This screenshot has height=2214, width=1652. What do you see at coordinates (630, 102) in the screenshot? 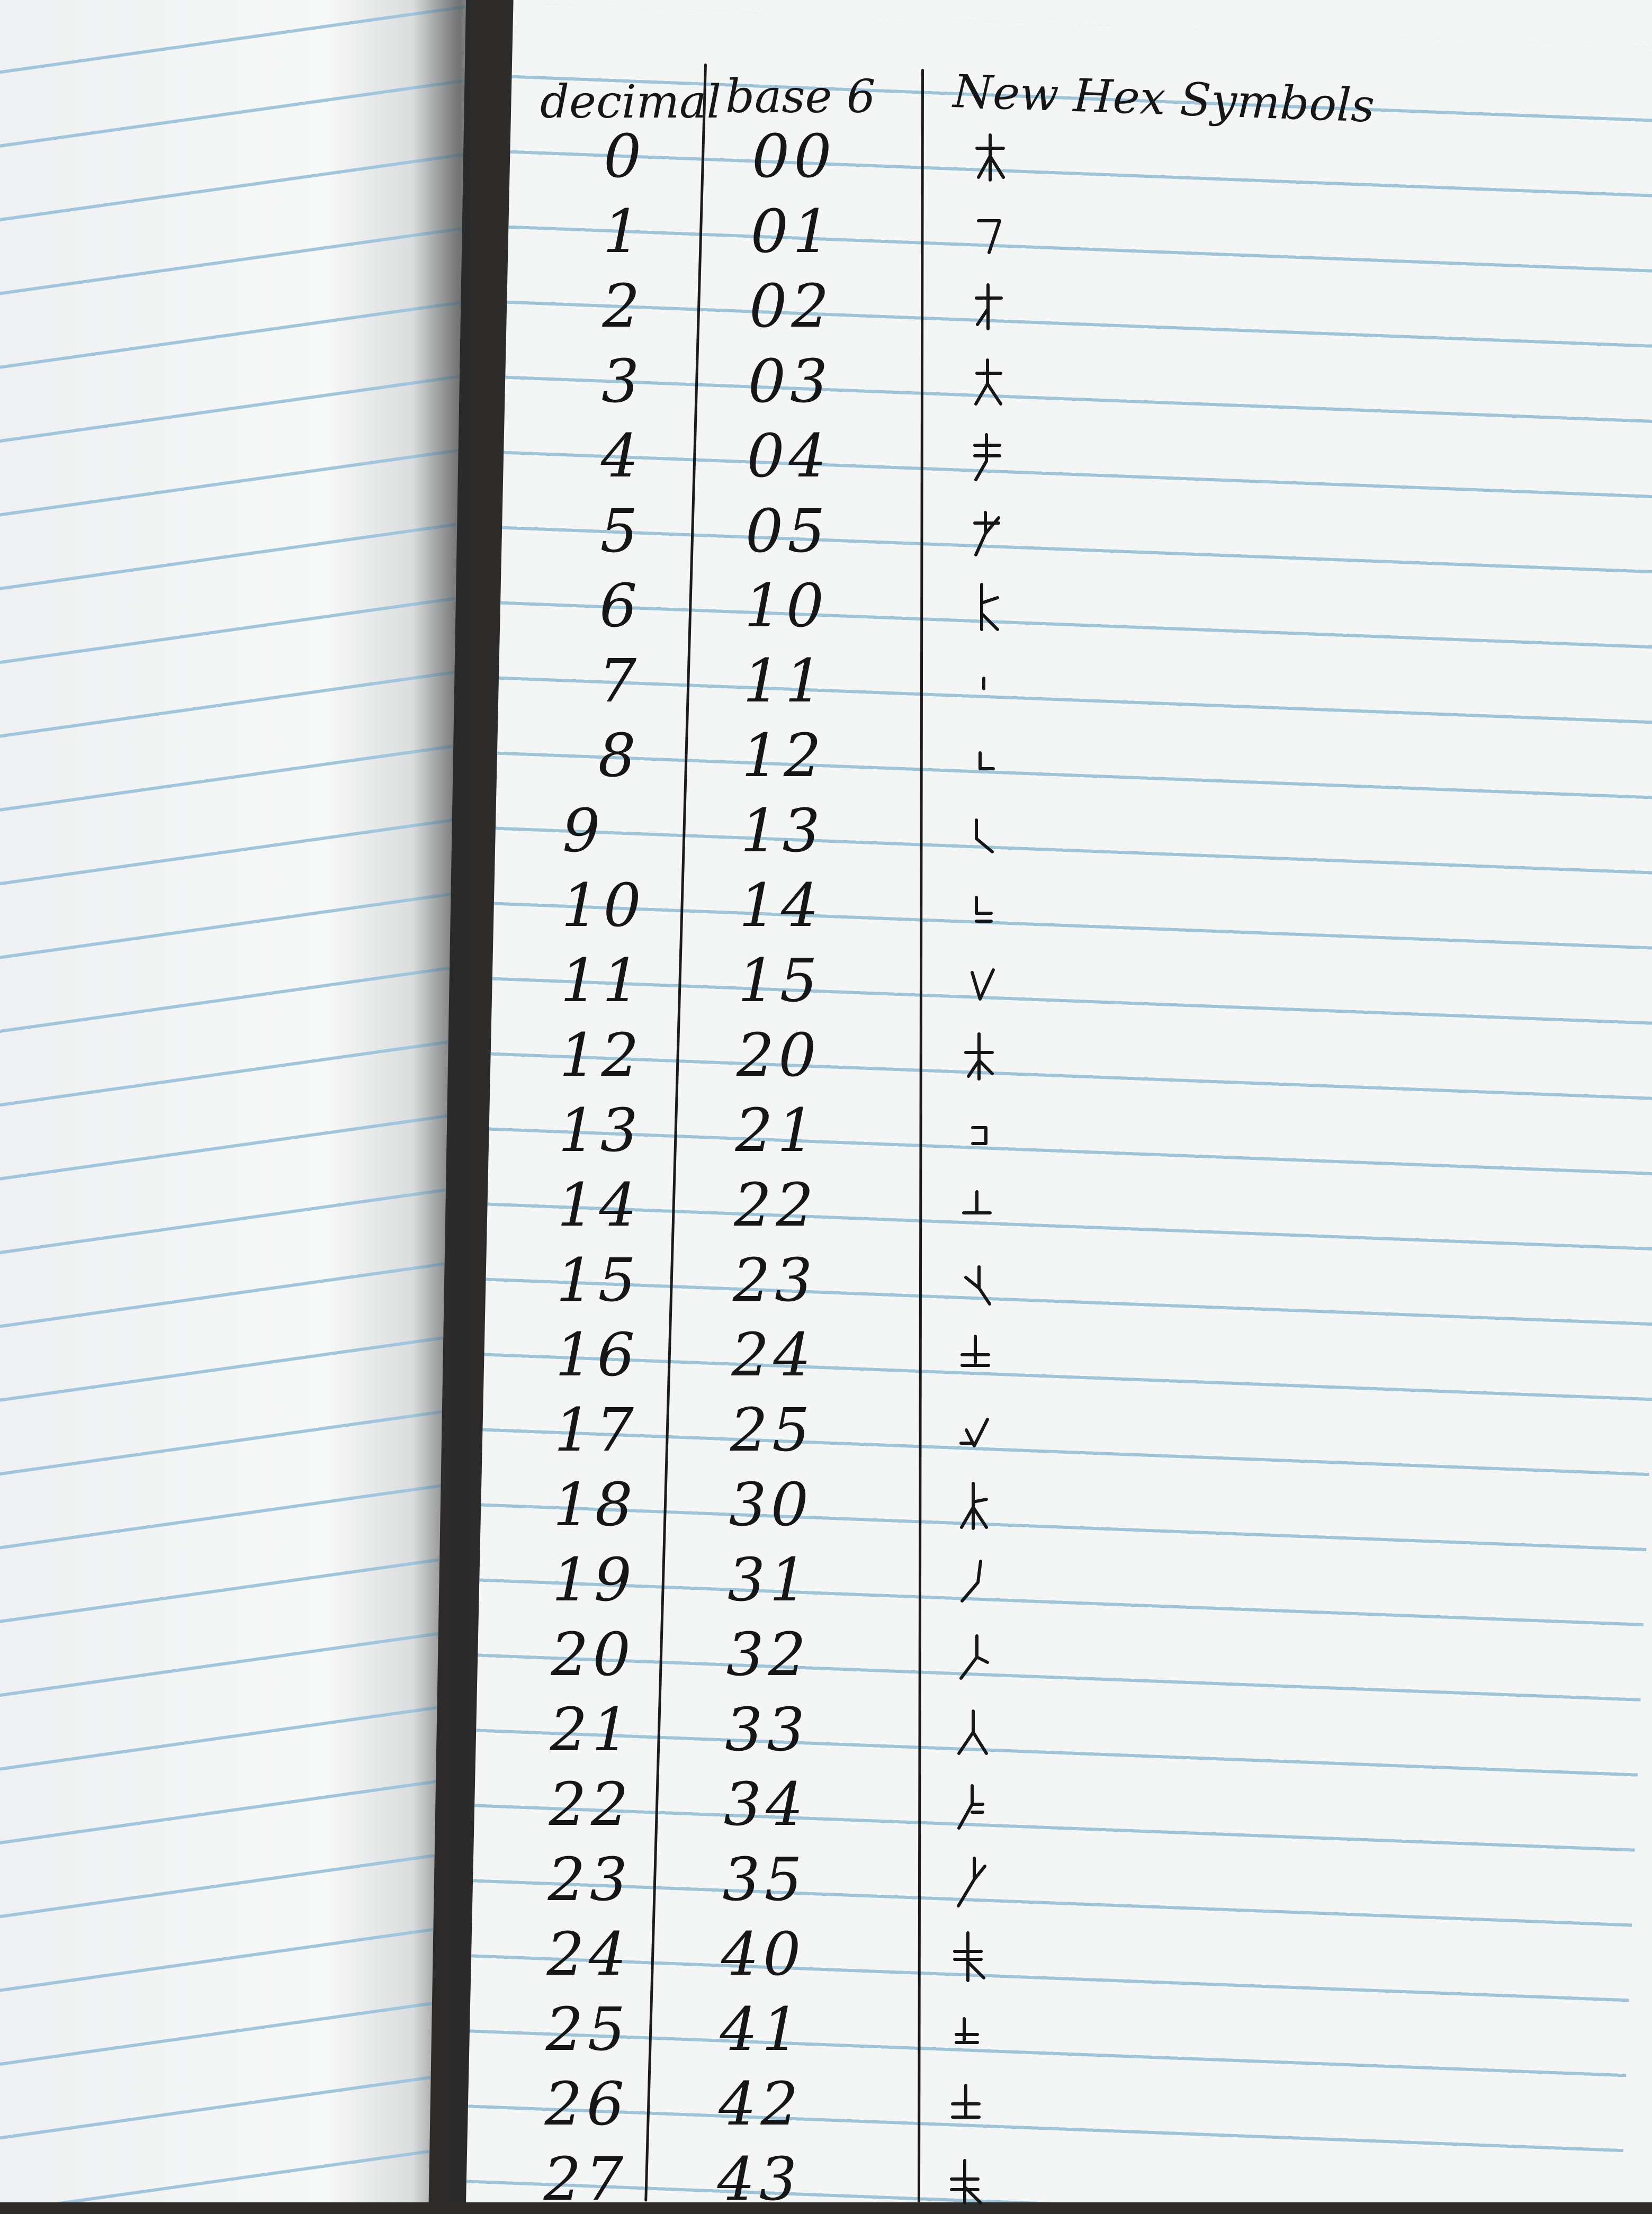
I see `header-decimal: decimal` at bounding box center [630, 102].